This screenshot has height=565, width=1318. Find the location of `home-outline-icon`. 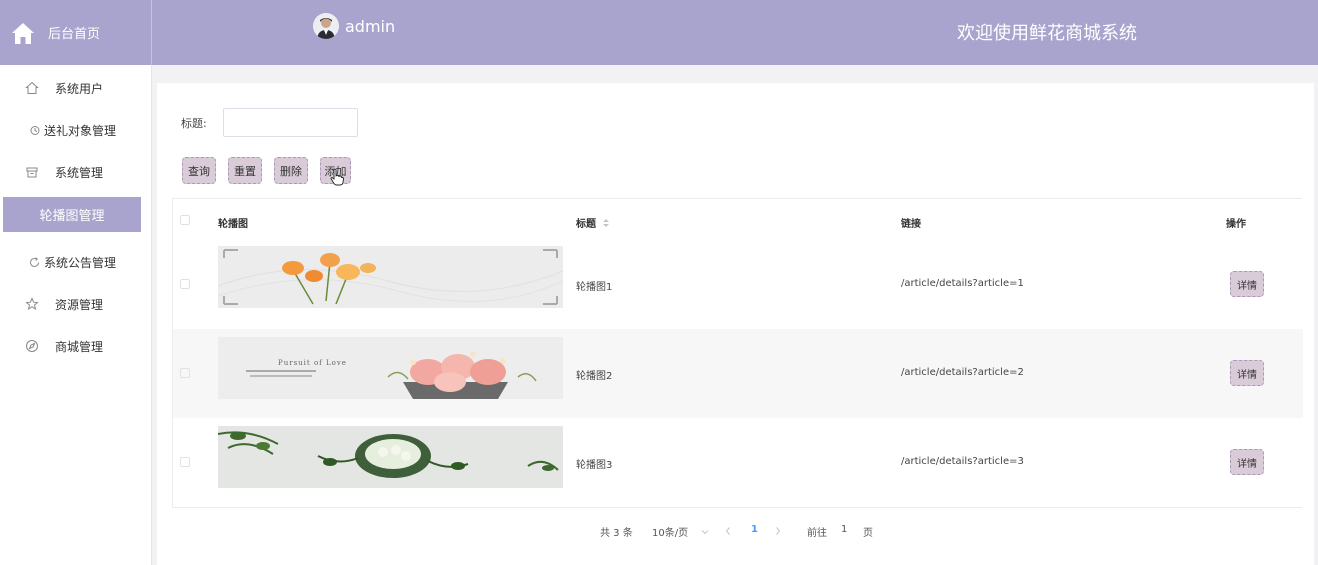

home-outline-icon is located at coordinates (32, 87).